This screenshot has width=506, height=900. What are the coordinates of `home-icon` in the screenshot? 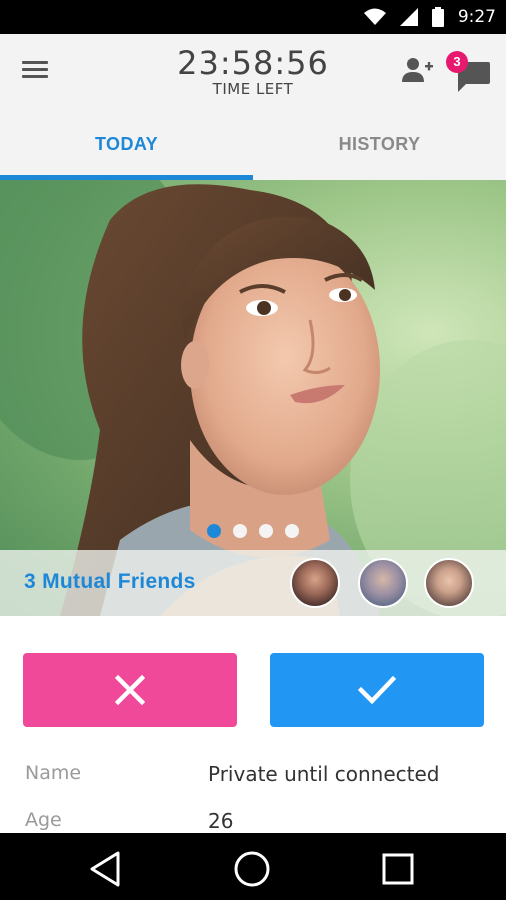 It's located at (252, 869).